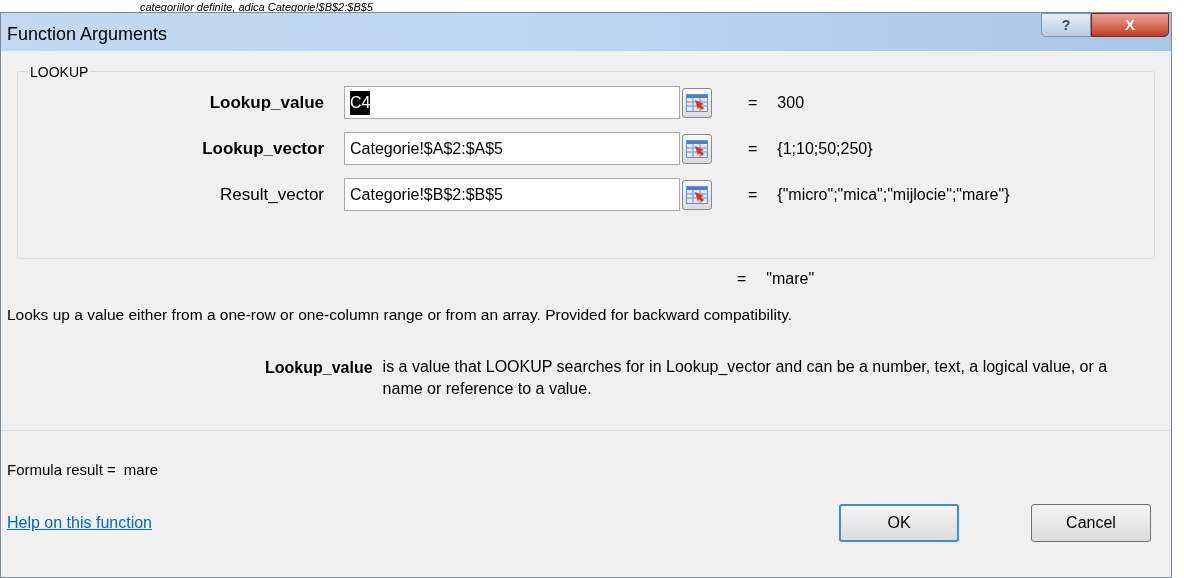 The width and height of the screenshot is (1184, 578). Describe the element at coordinates (272, 194) in the screenshot. I see `argument-label: Result_vector` at that location.